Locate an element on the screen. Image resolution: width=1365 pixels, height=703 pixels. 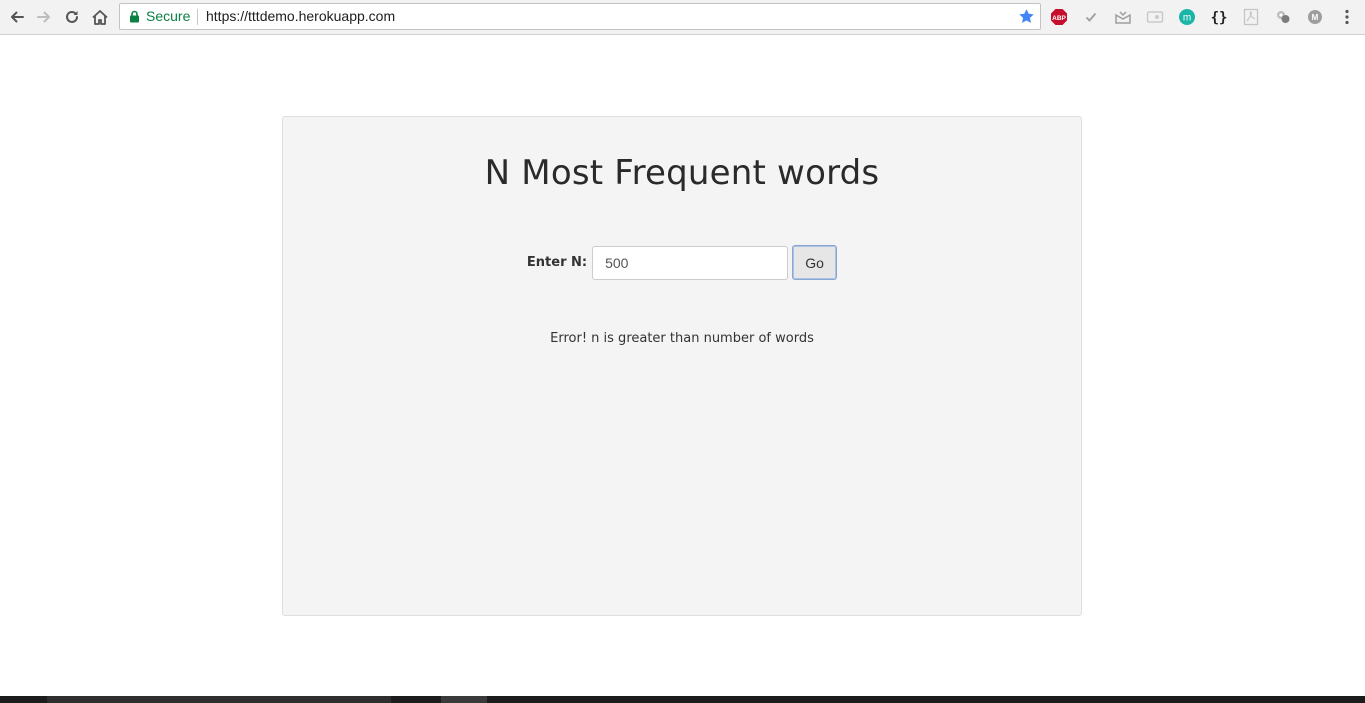
reload-button is located at coordinates (72, 17).